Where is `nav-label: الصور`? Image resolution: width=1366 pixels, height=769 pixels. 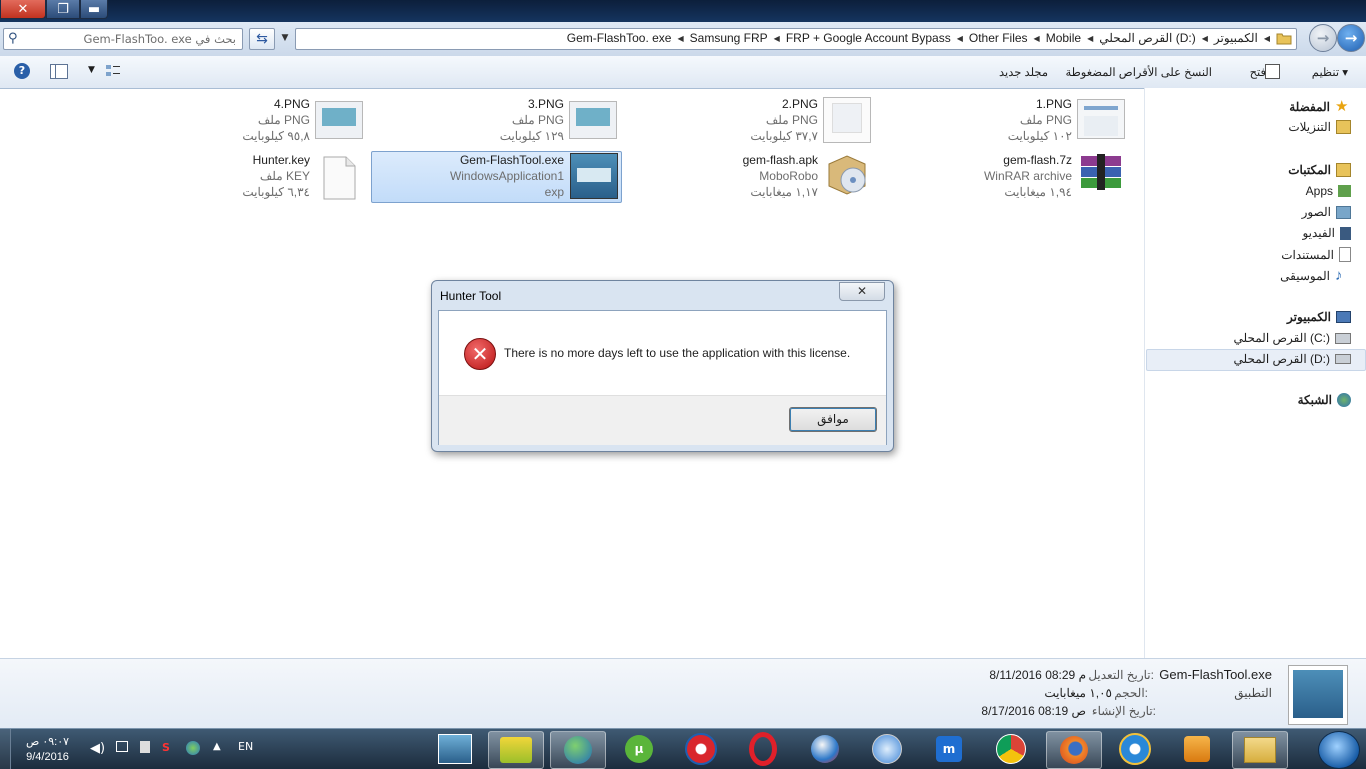
nav-label: الصور is located at coordinates (1316, 212).